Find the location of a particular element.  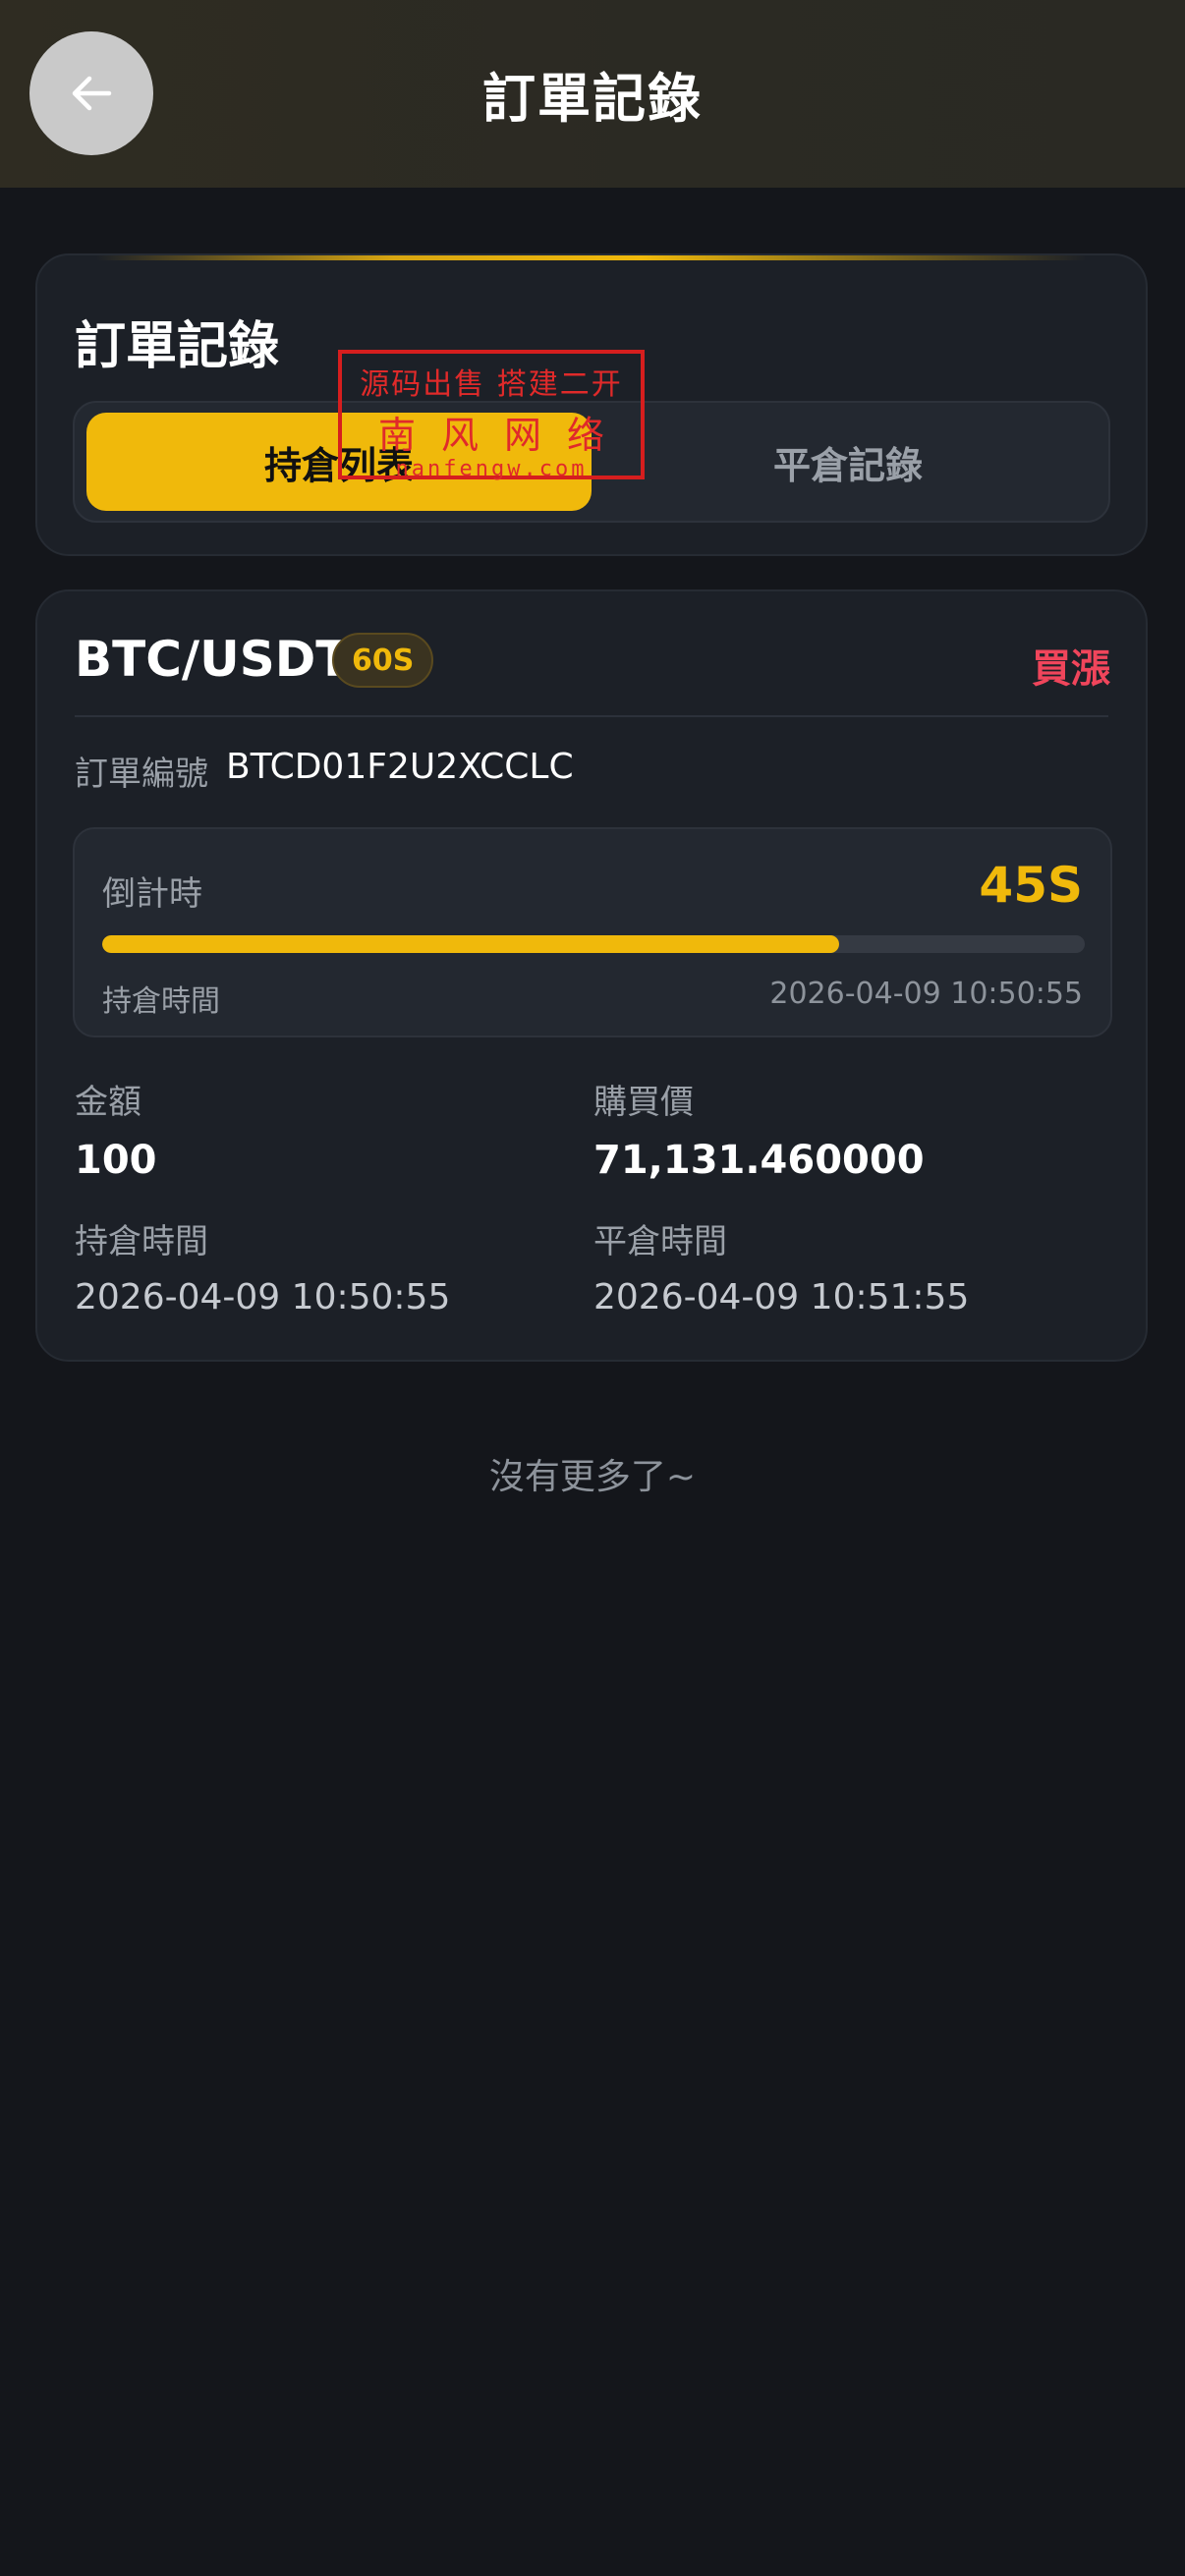

orders-header-card: 訂單記錄 持倉列表 平倉記錄 is located at coordinates (592, 404).